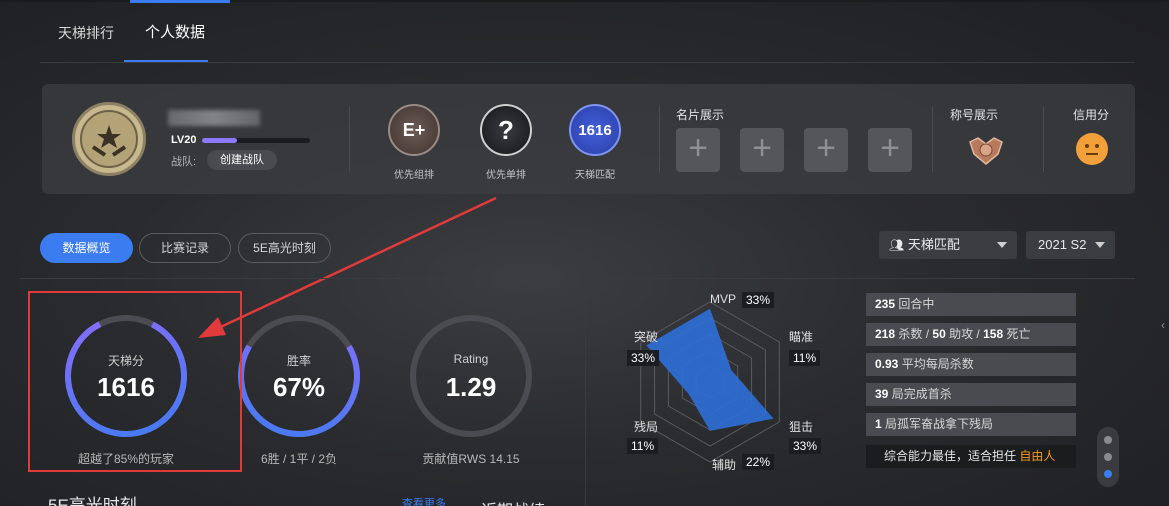 The width and height of the screenshot is (1169, 506). Describe the element at coordinates (86, 42) in the screenshot. I see `tab-ladder-ranking: 天梯排行` at that location.